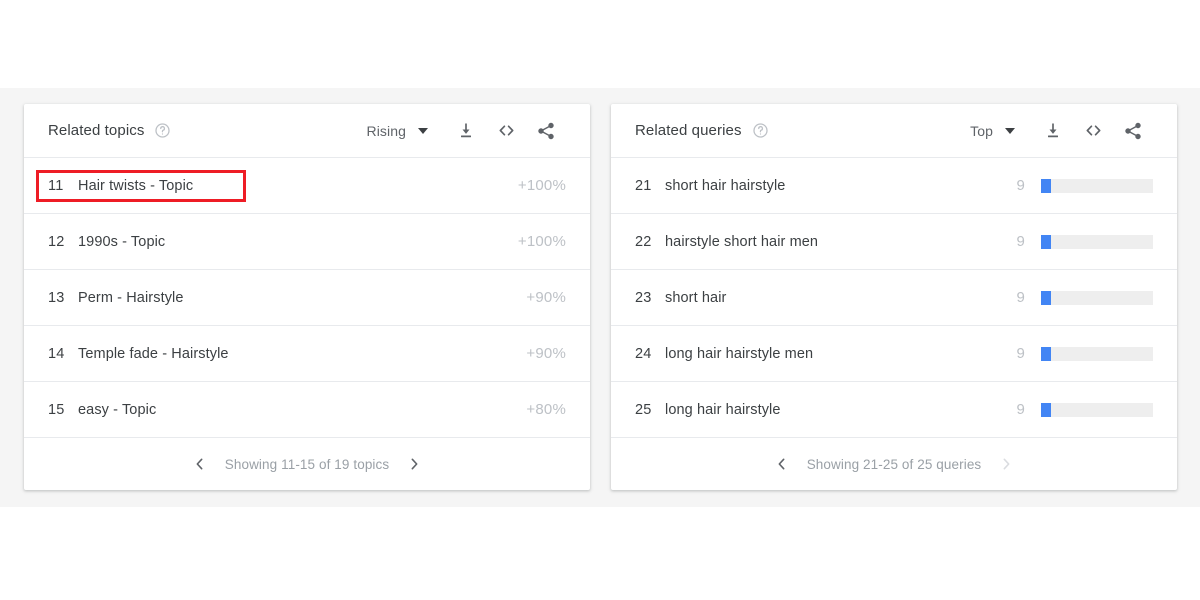 This screenshot has width=1200, height=600. What do you see at coordinates (386, 130) in the screenshot?
I see `sort-select-value: Rising` at bounding box center [386, 130].